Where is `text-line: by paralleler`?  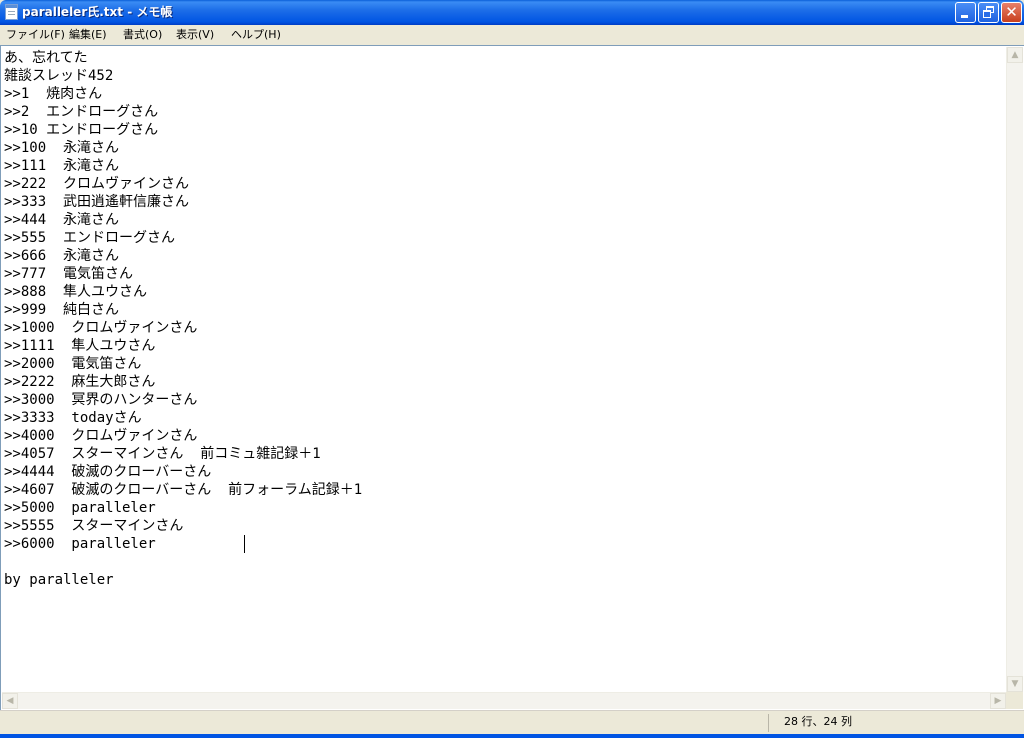 text-line: by paralleler is located at coordinates (59, 580).